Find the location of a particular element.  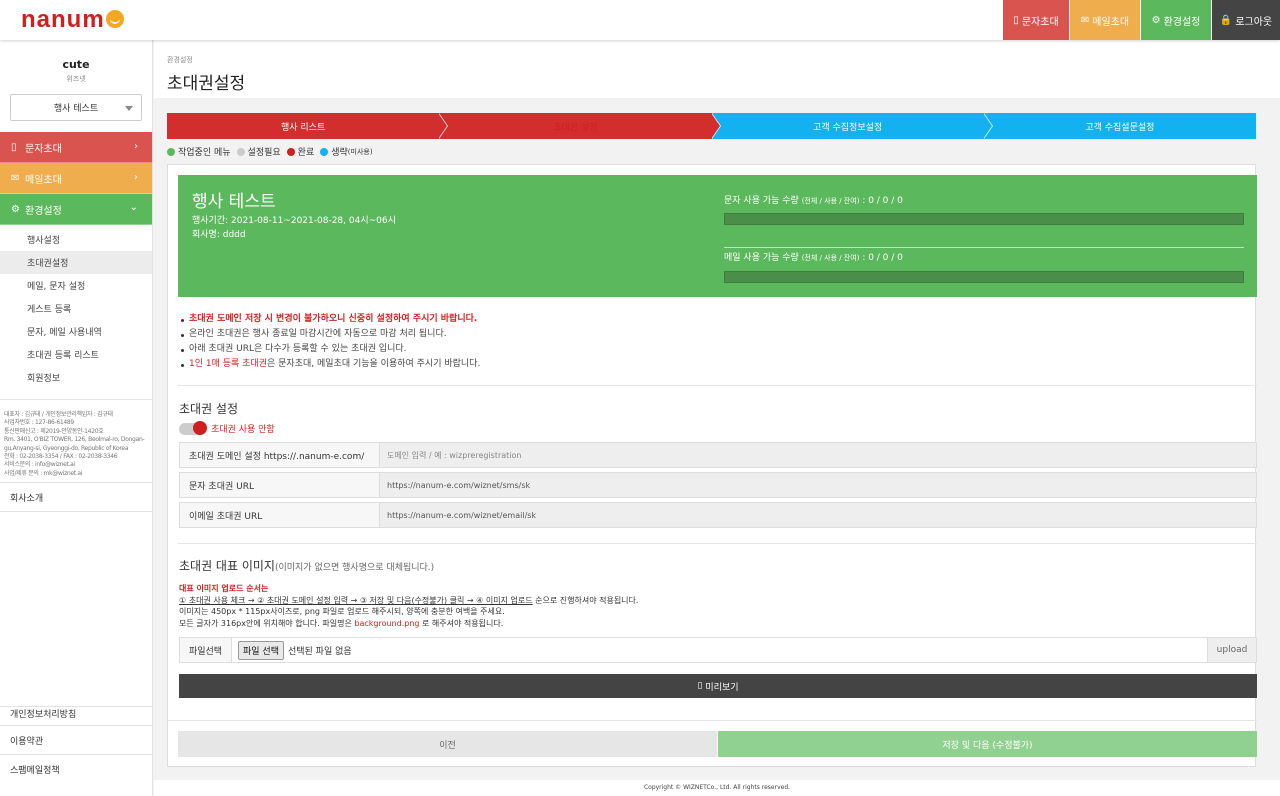

action-buttons: 이전 저장 및 다음 (수정불가) is located at coordinates (717, 744).